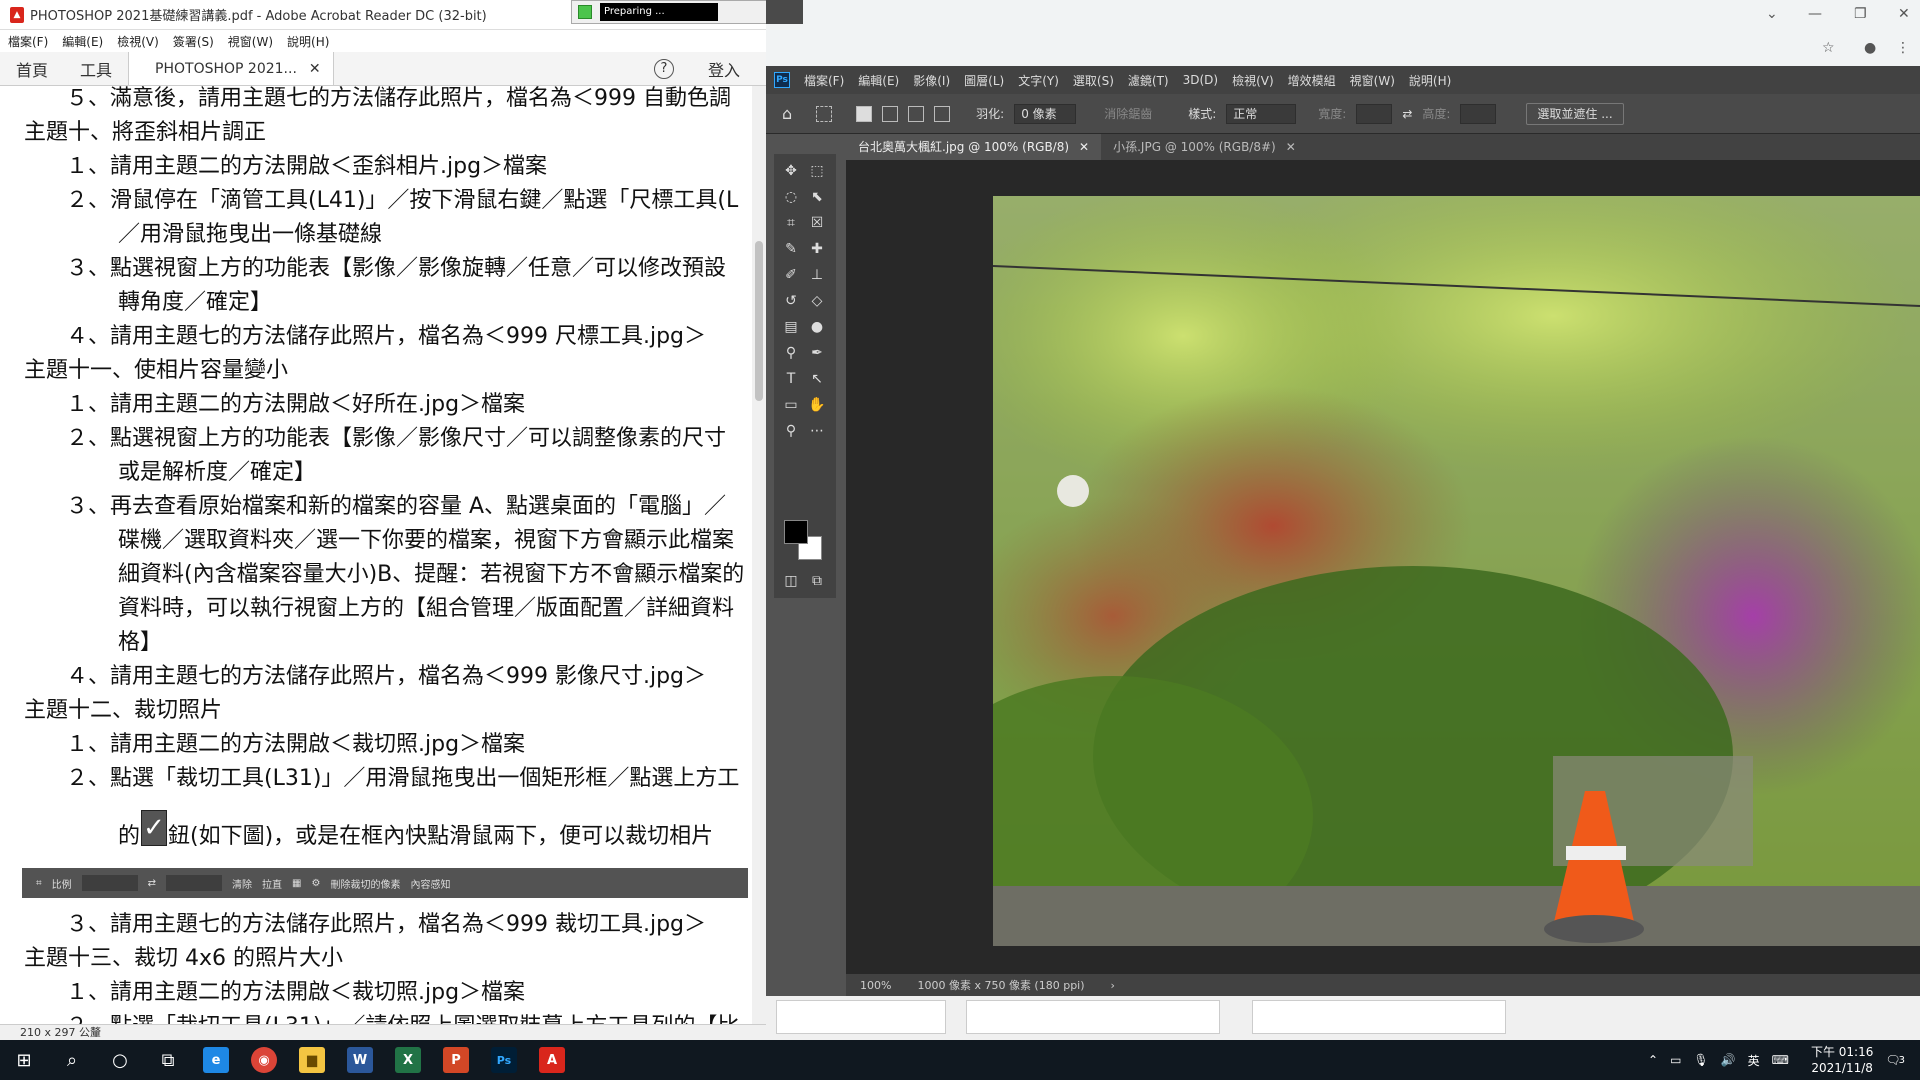  Describe the element at coordinates (72, 1060) in the screenshot. I see `search-icon: ⌕` at that location.